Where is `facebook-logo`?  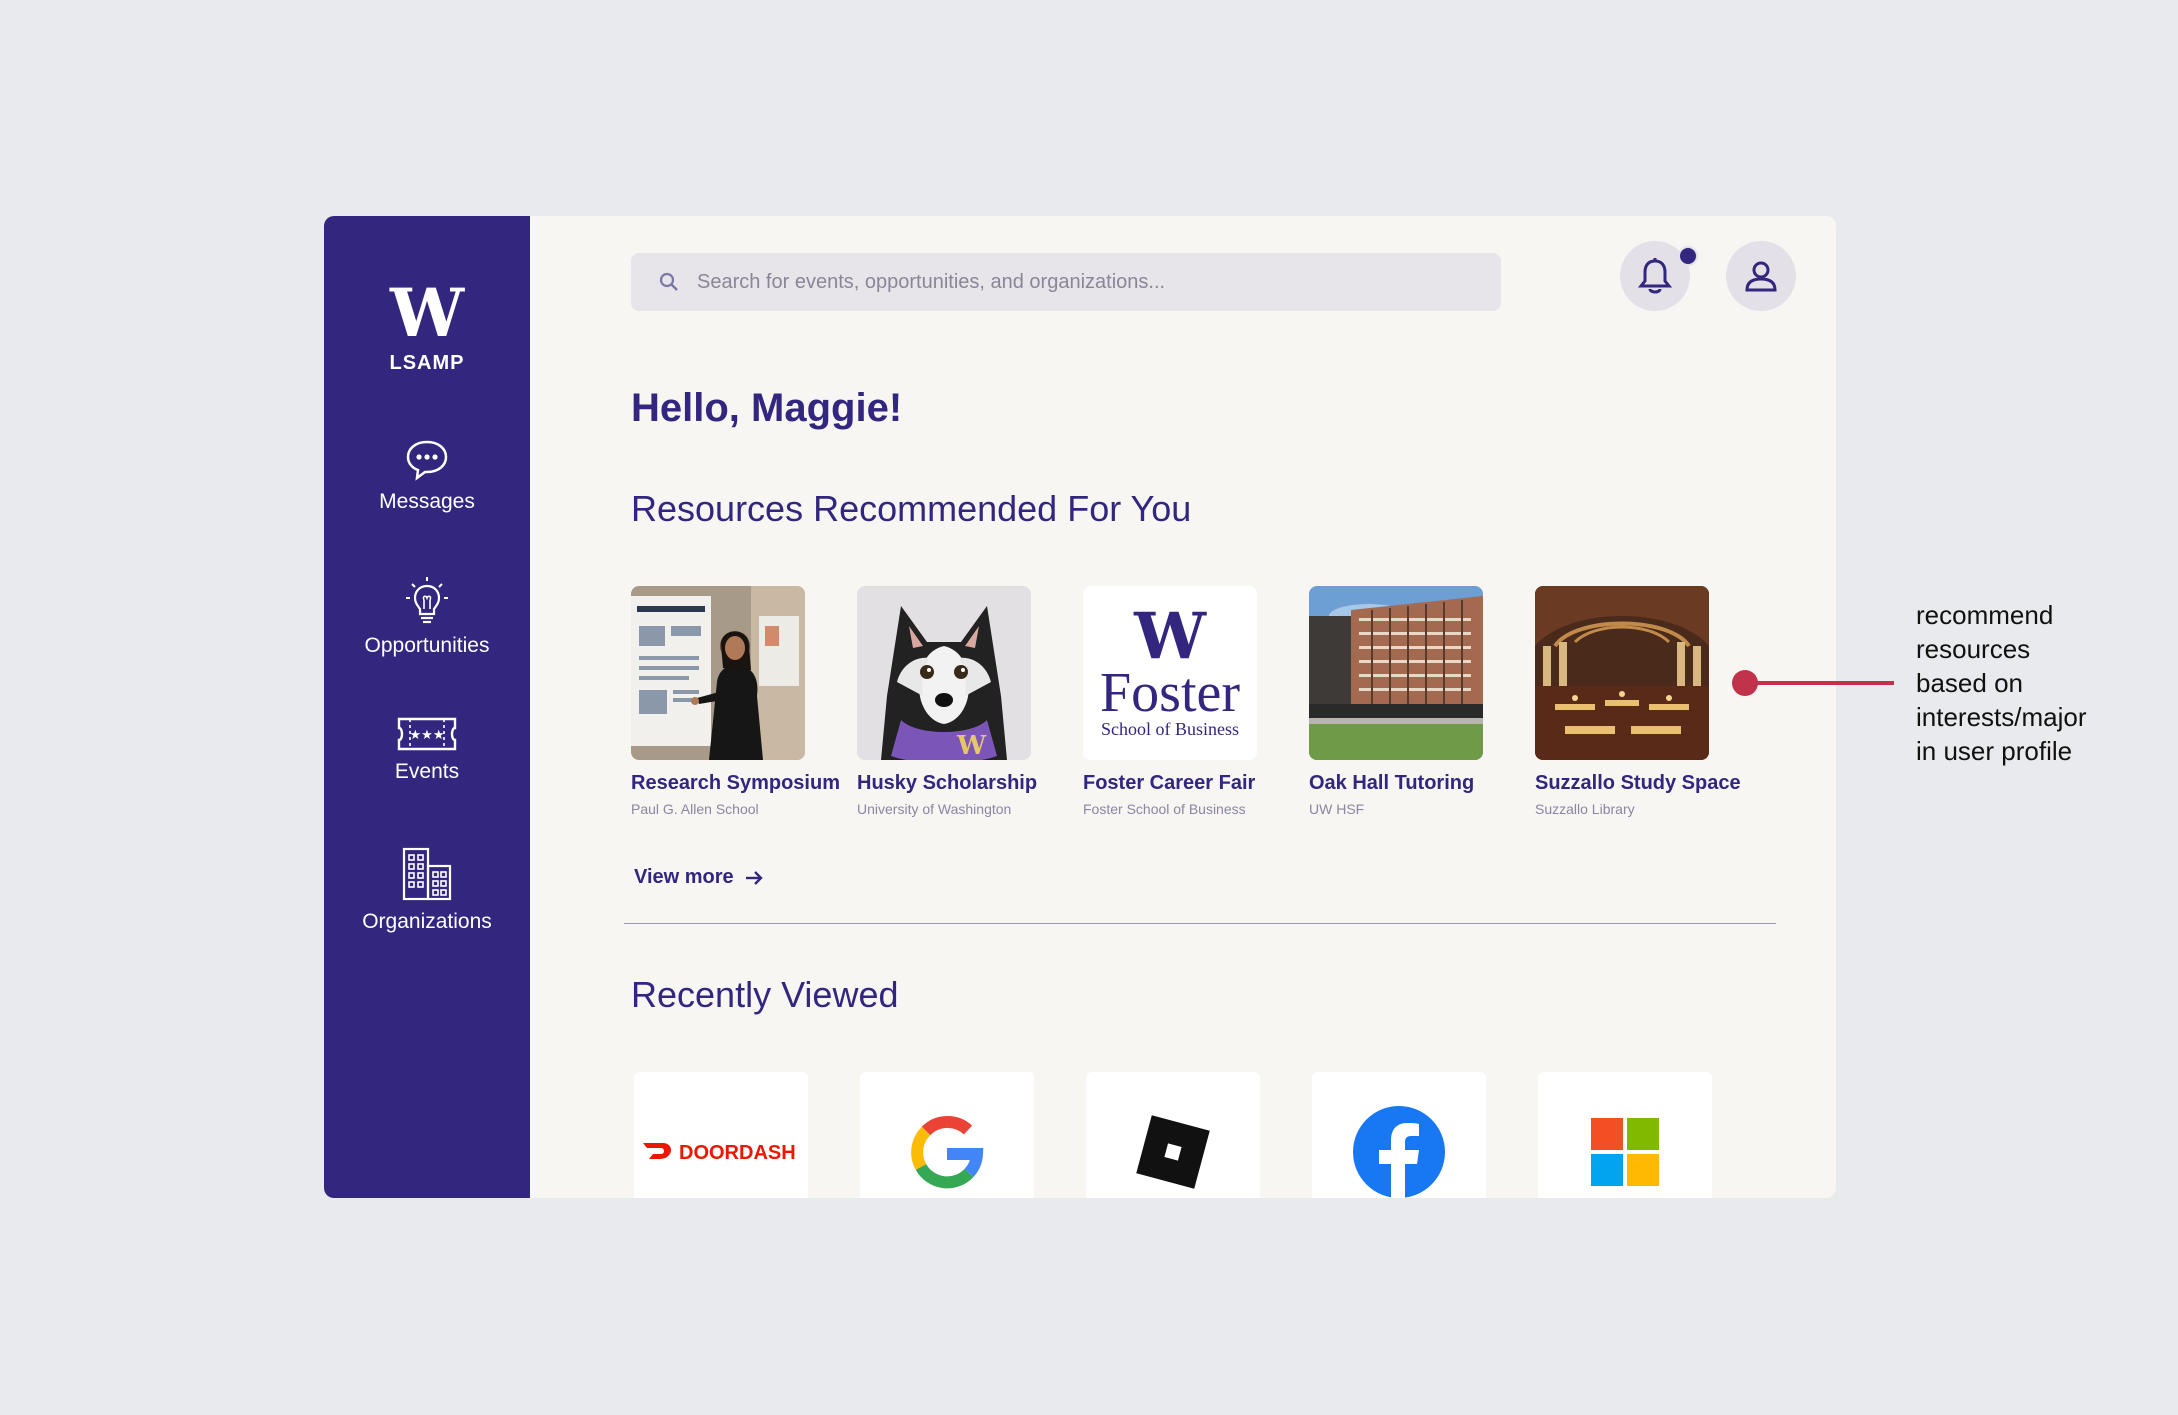
facebook-logo is located at coordinates (1399, 1152).